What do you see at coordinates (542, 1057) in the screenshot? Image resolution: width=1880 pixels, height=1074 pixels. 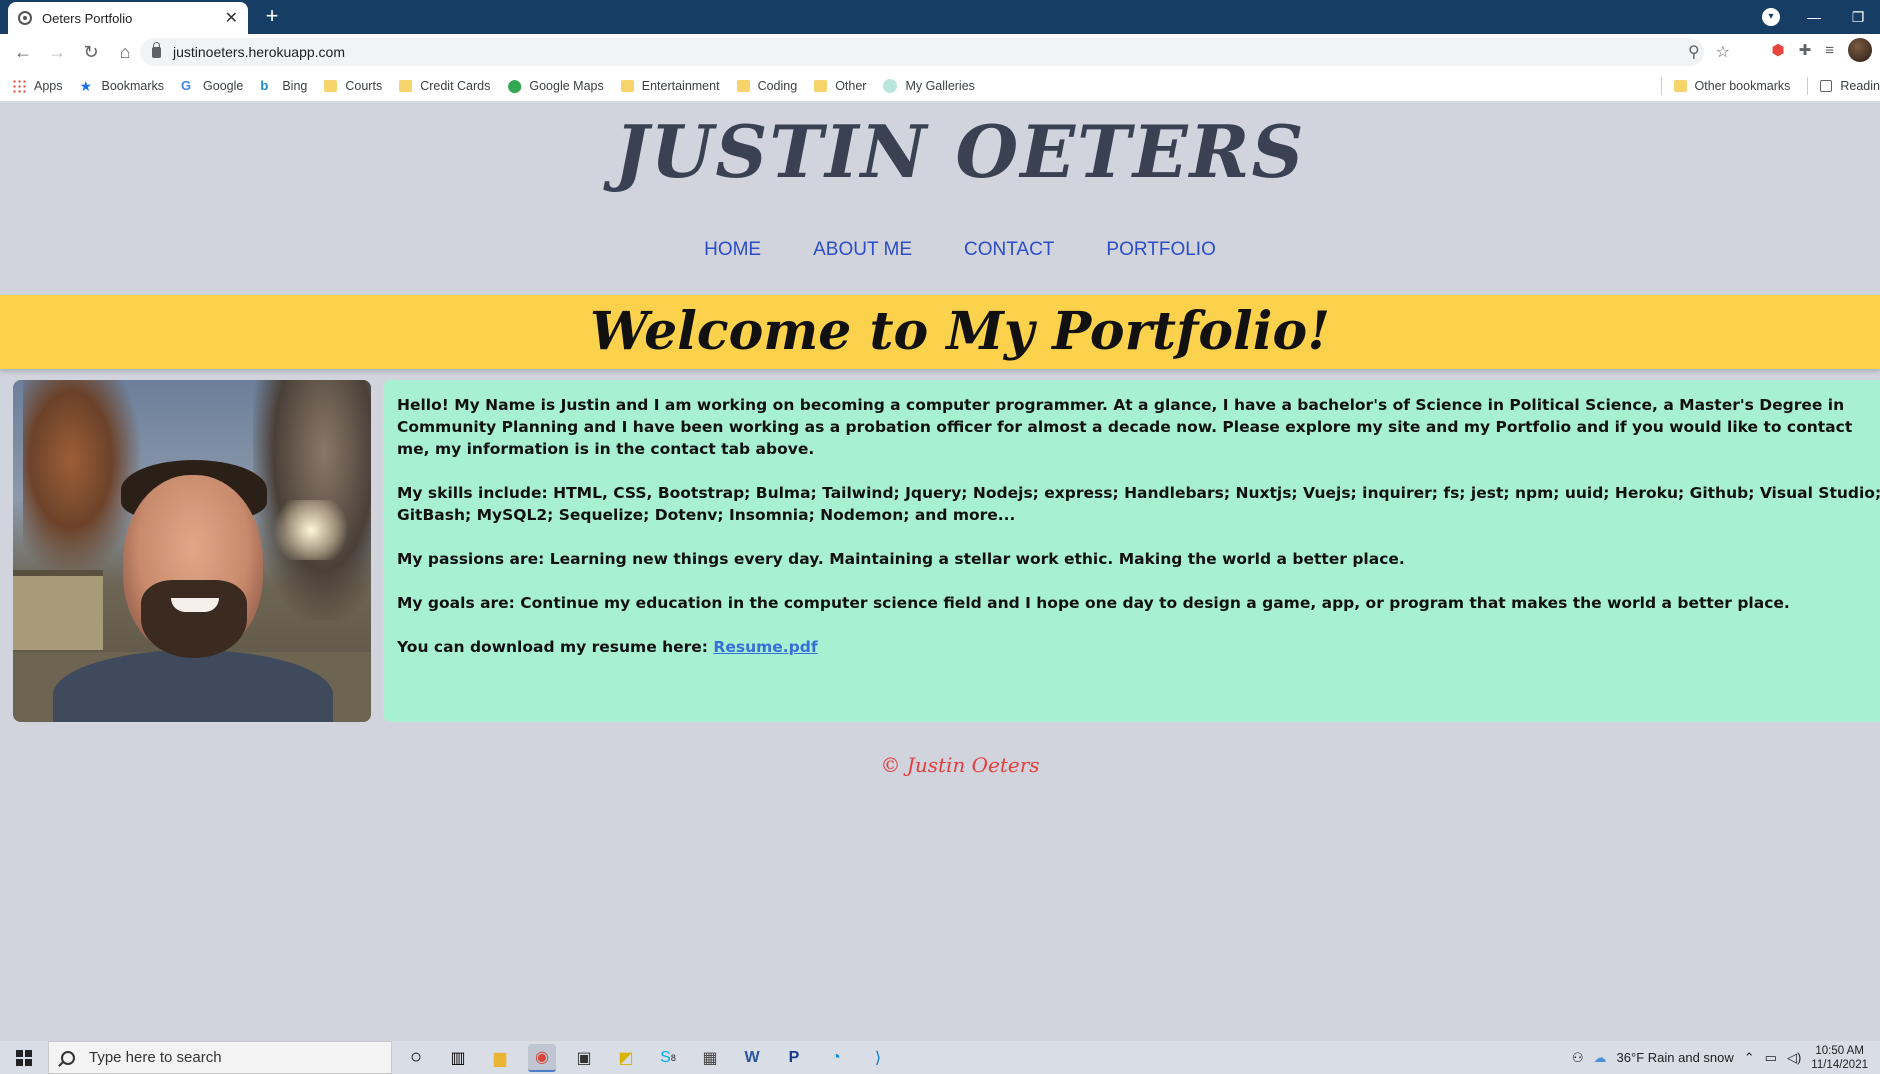 I see `chrome-icon: ◉` at bounding box center [542, 1057].